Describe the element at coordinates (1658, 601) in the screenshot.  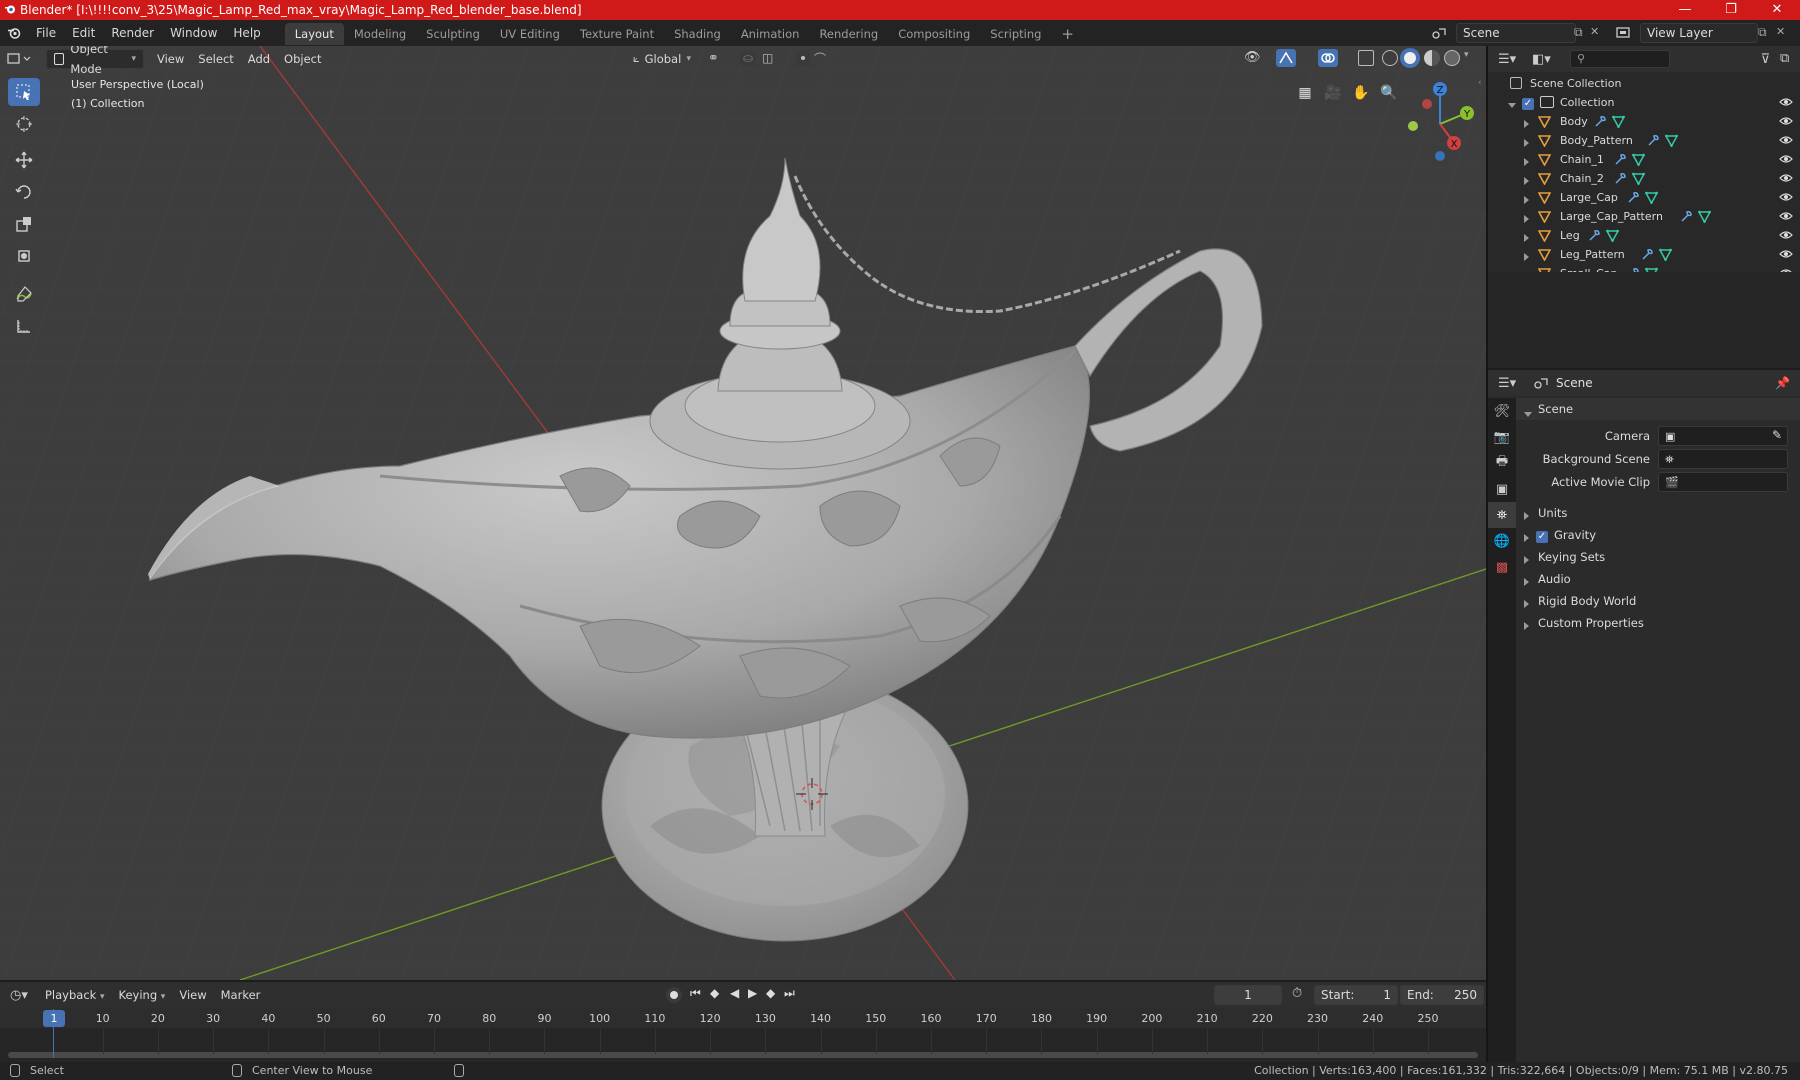
I see `rigid-body-world-panel-header: Rigid Body World` at that location.